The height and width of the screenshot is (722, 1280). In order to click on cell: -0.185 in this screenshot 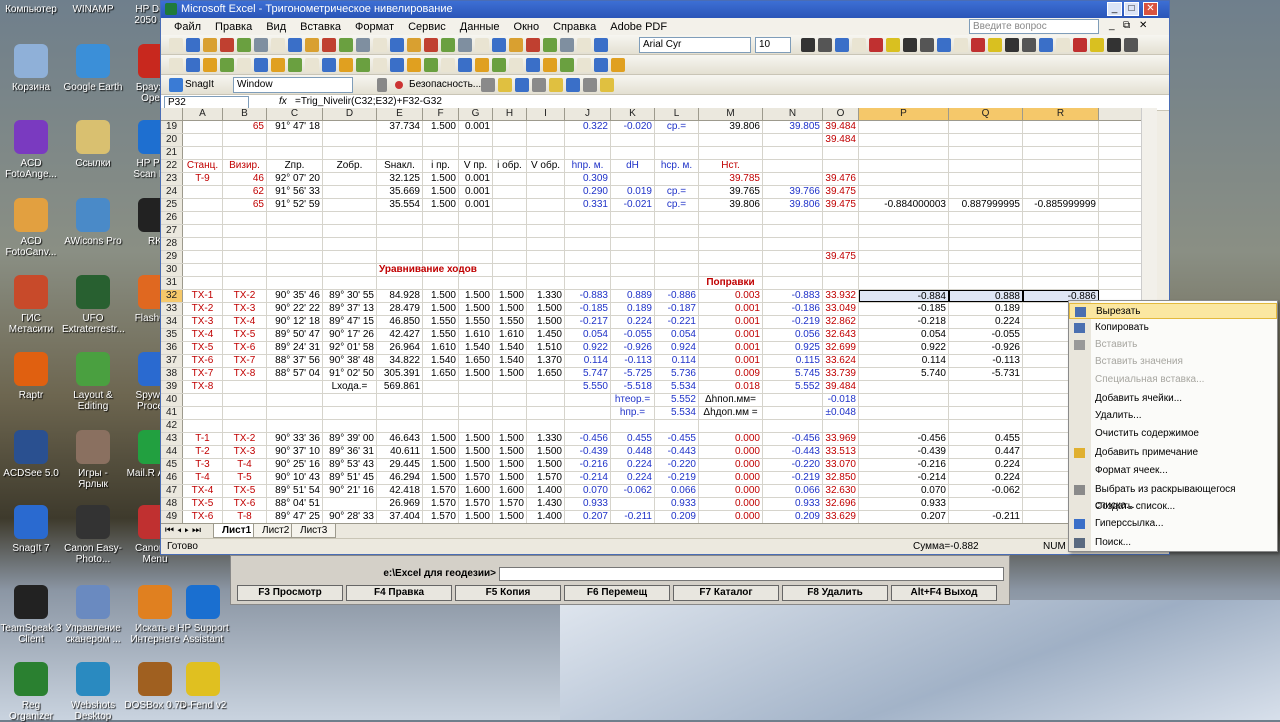, I will do `click(904, 309)`.